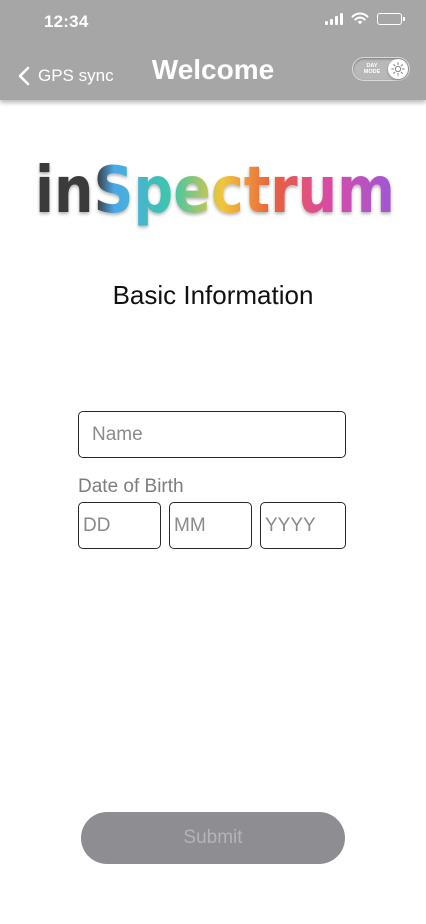 The image size is (426, 924). I want to click on inspectrum-logo: inSpectrum, so click(215, 191).